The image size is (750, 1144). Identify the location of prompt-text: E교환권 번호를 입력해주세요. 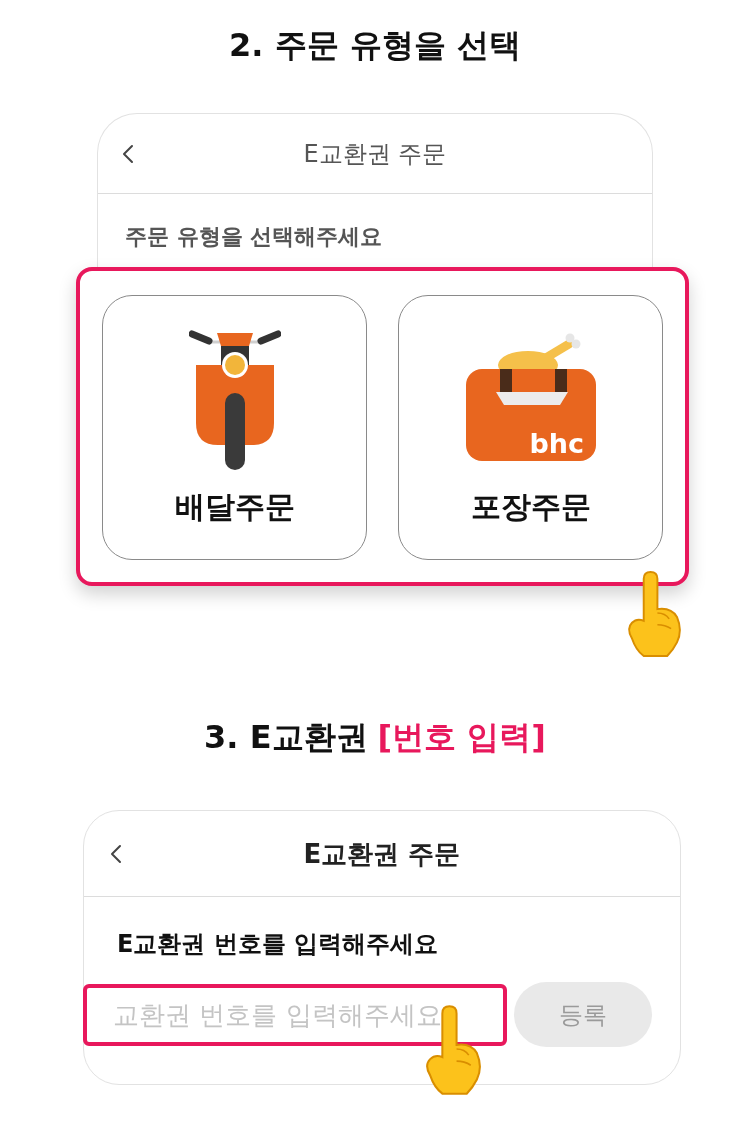
(278, 944).